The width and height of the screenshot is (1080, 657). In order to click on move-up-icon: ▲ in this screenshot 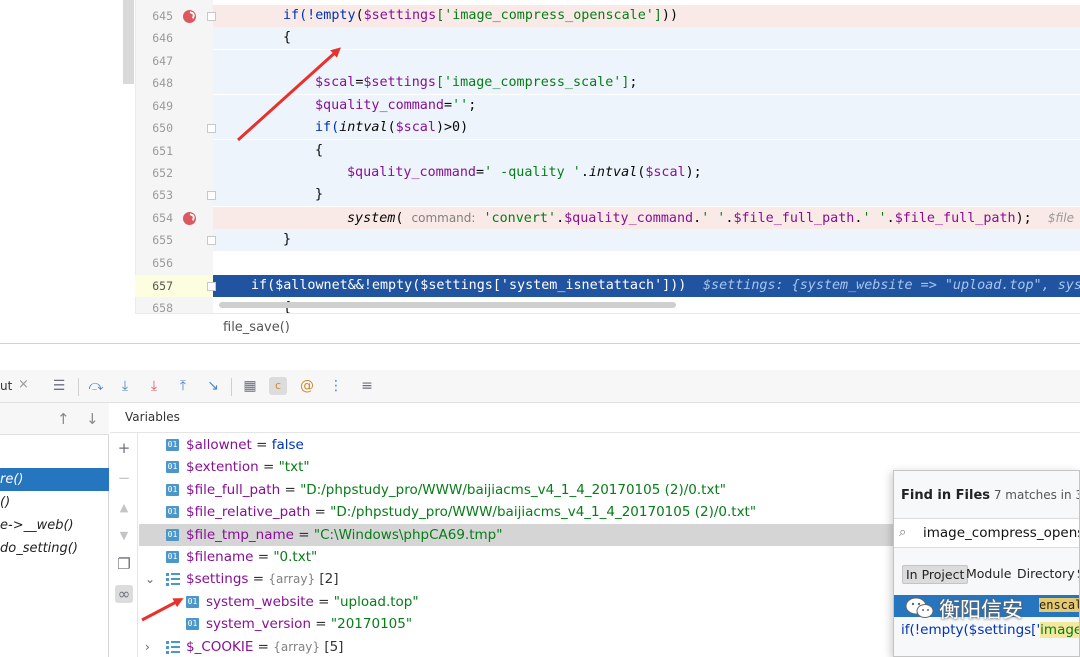, I will do `click(124, 508)`.